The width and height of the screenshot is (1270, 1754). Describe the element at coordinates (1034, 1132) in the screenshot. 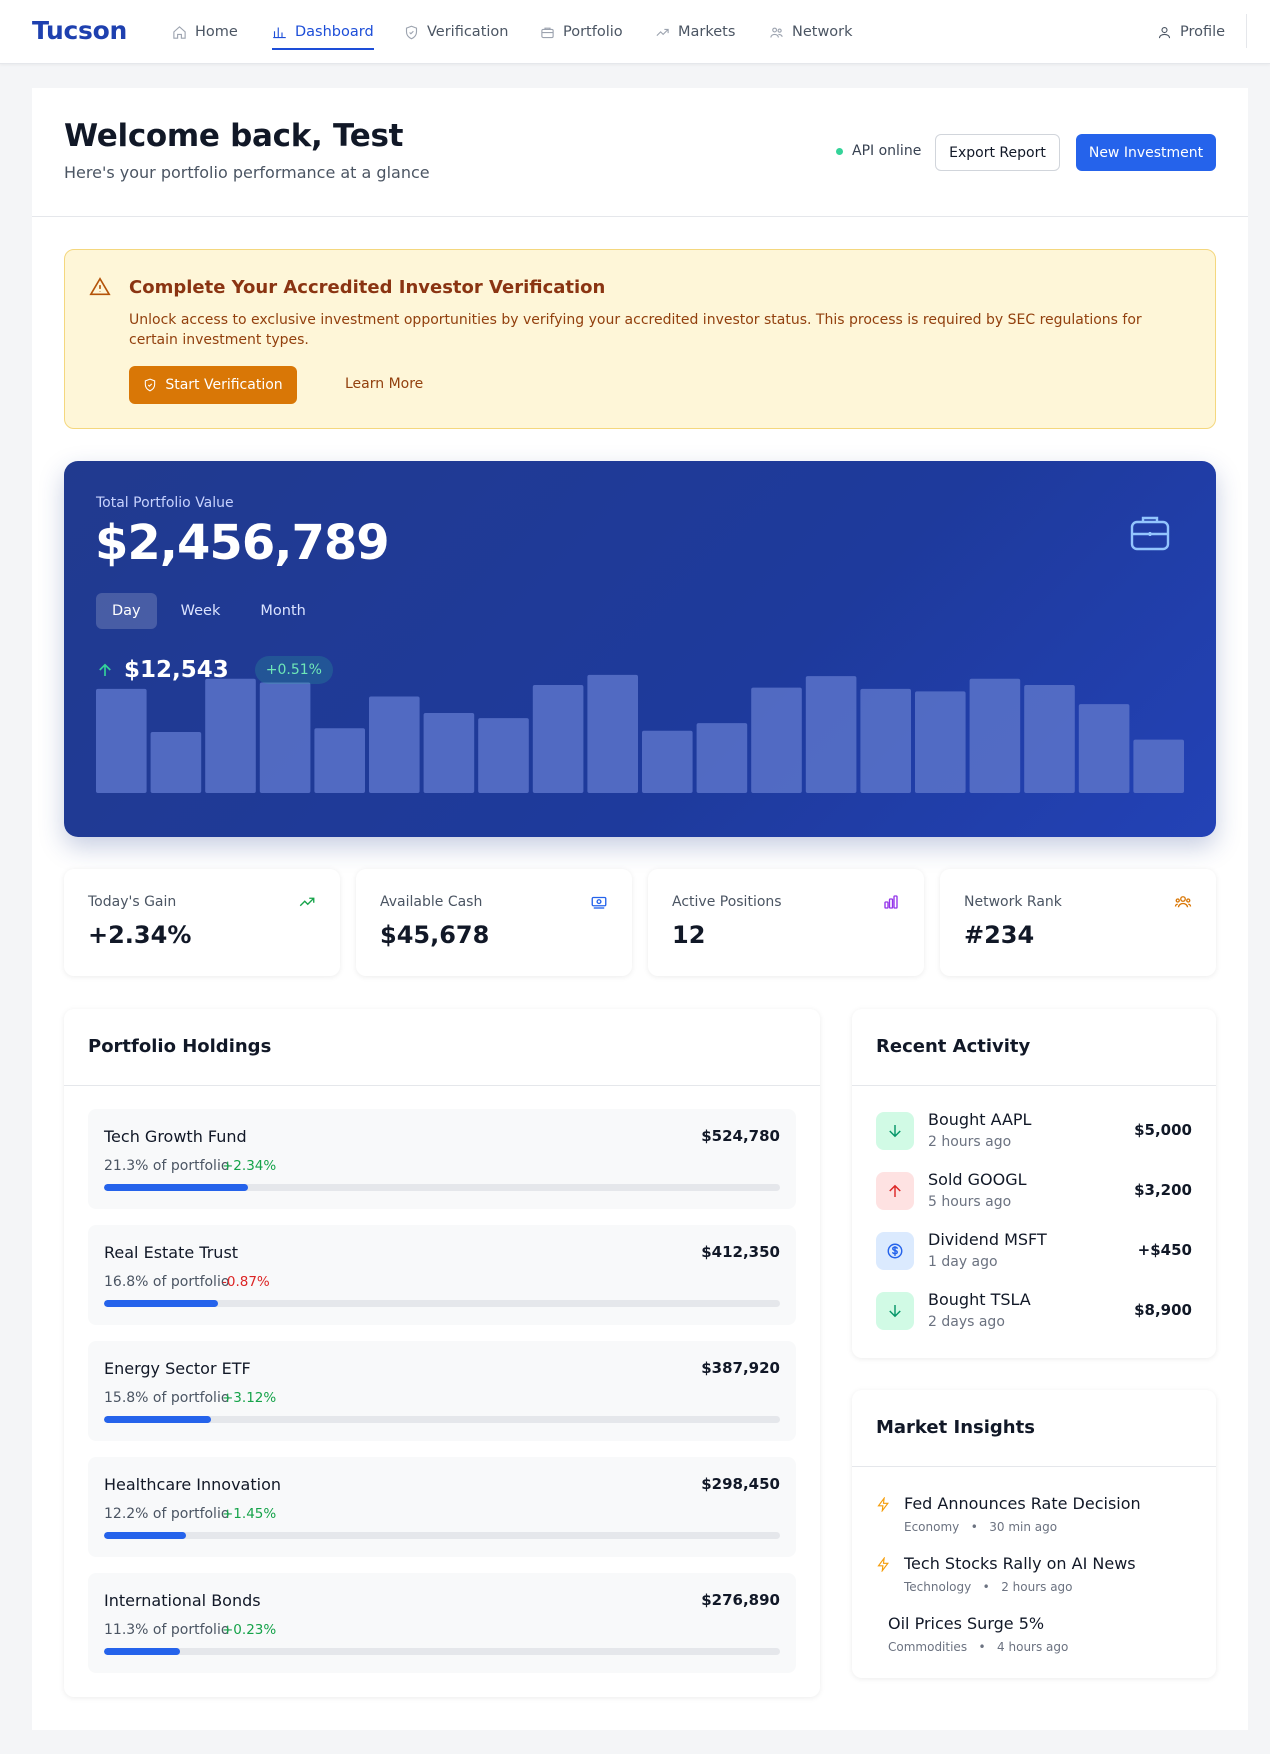

I see `activity-item: Bought AAPL 2 hours ago $5,000` at that location.